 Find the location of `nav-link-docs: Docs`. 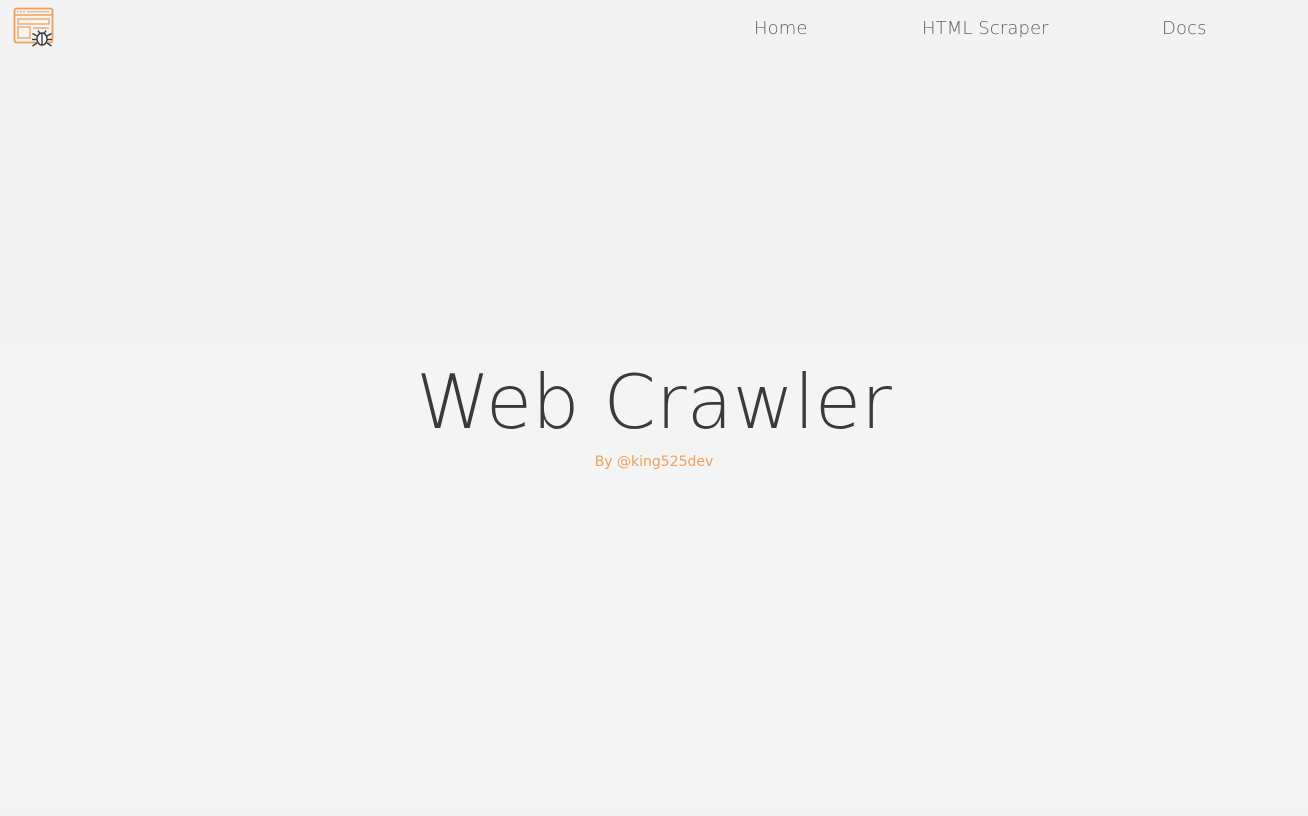

nav-link-docs: Docs is located at coordinates (1184, 28).